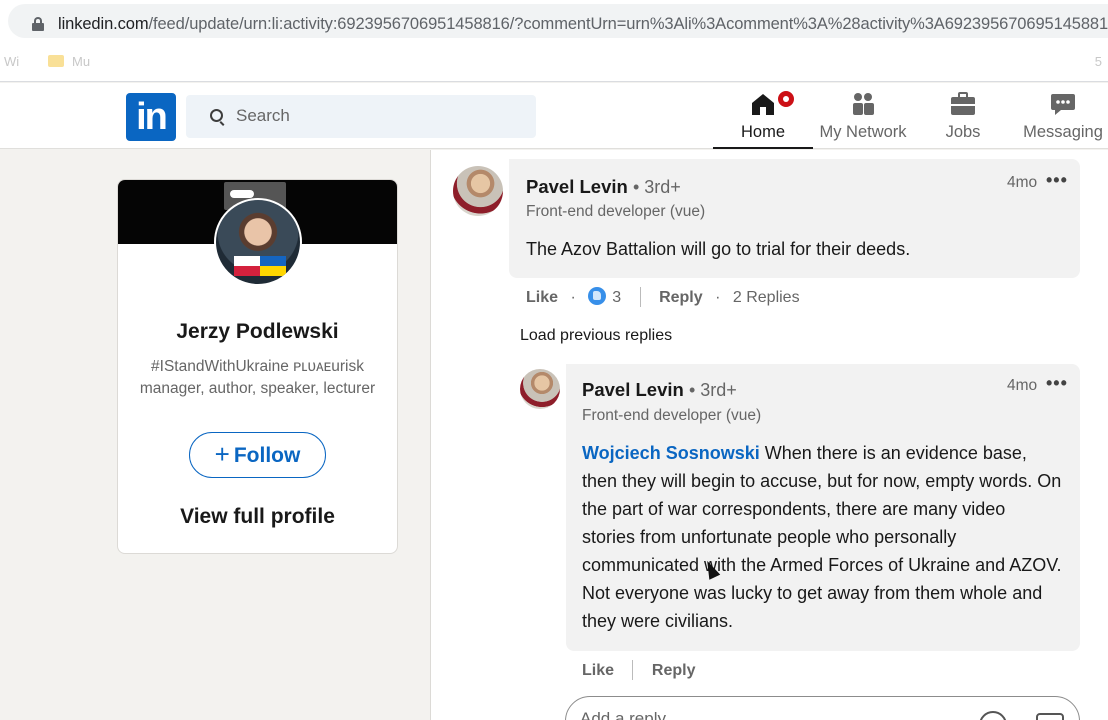  Describe the element at coordinates (273, 266) in the screenshot. I see `ukraine-flag` at that location.